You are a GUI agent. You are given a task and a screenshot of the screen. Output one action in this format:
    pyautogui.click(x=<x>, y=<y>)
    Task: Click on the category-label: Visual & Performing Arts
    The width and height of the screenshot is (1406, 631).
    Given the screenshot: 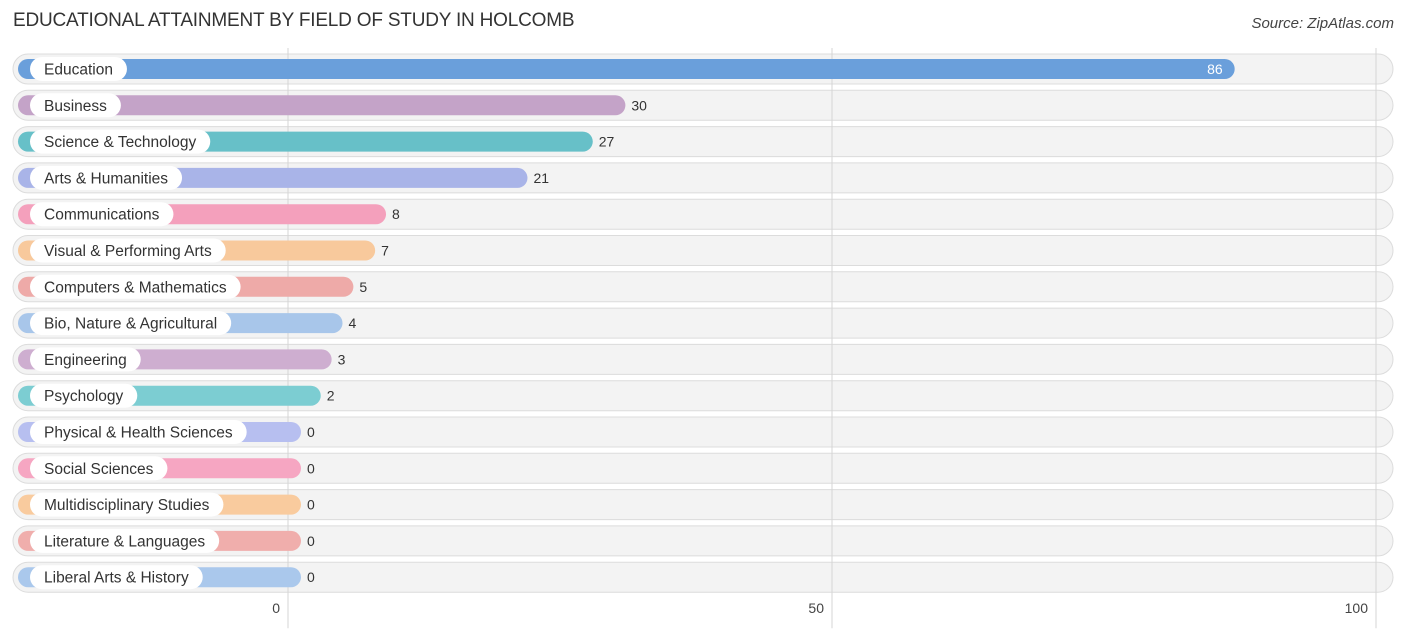 What is the action you would take?
    pyautogui.click(x=128, y=251)
    